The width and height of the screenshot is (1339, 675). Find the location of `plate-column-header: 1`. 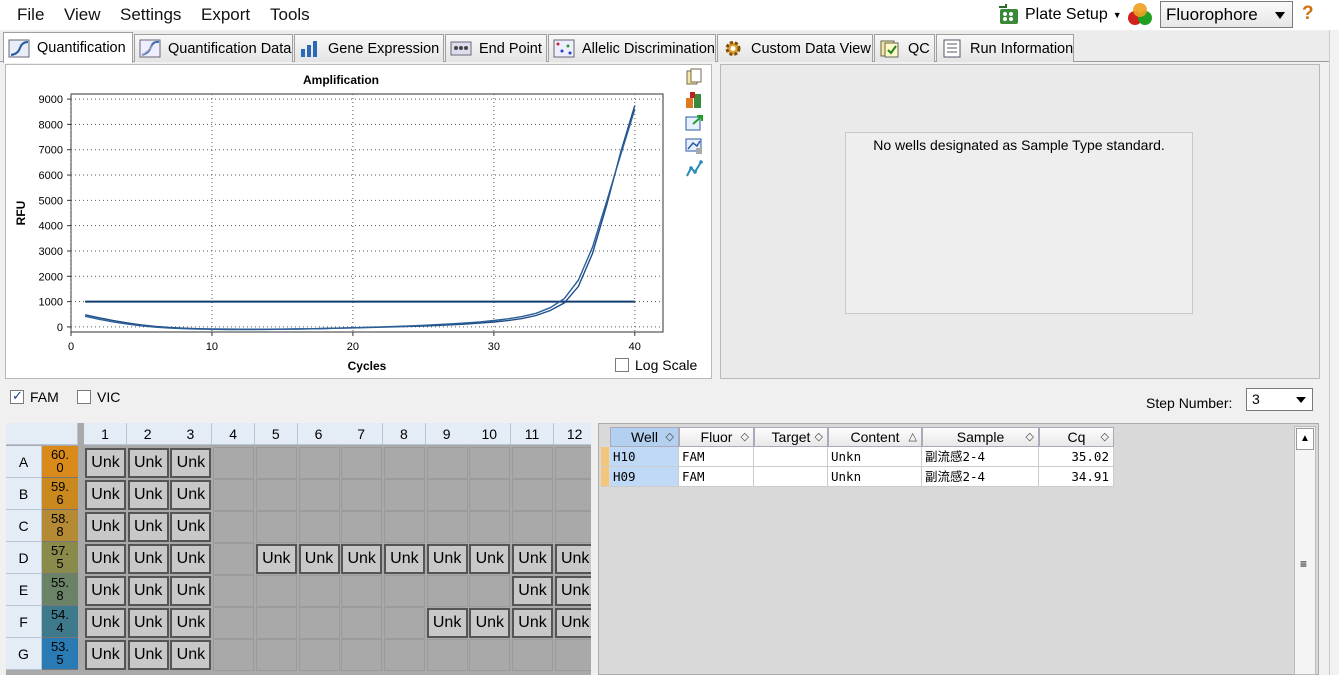

plate-column-header: 1 is located at coordinates (105, 434).